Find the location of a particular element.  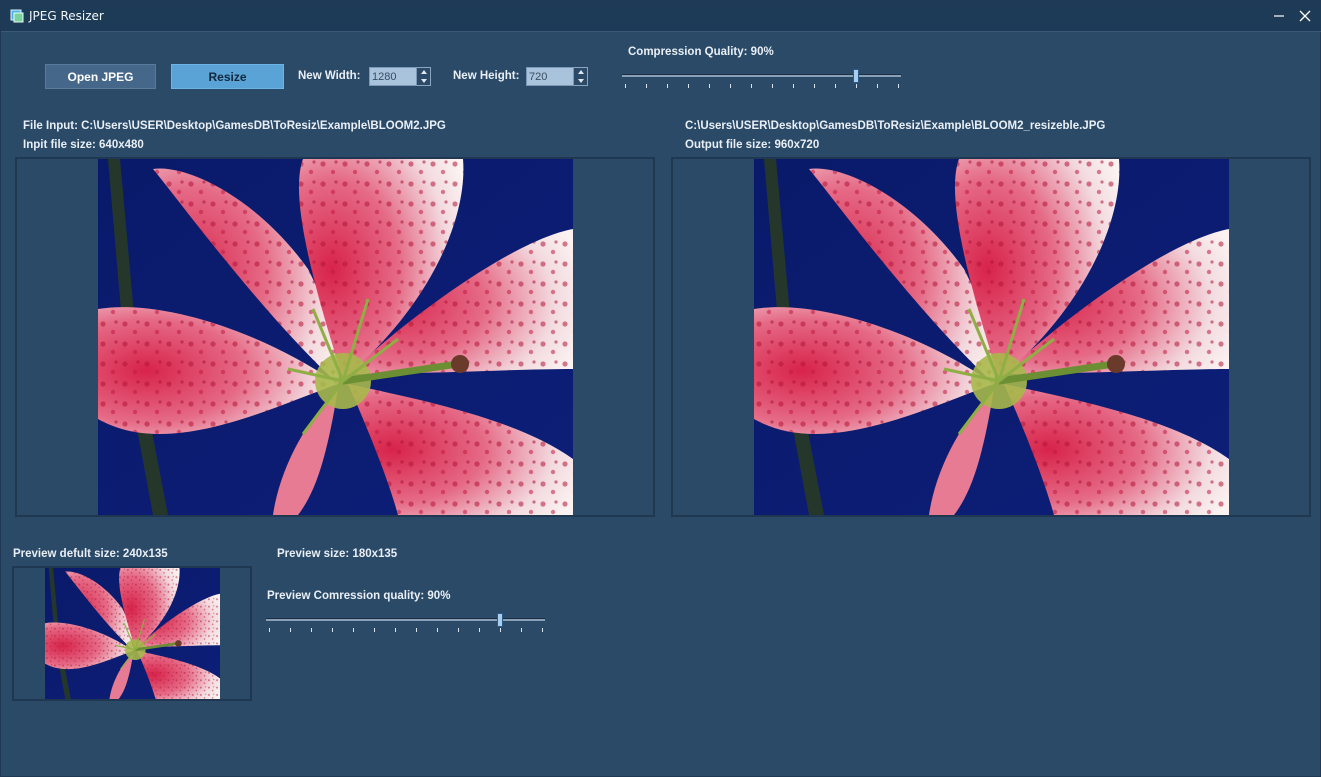

close-button is located at coordinates (1305, 16).